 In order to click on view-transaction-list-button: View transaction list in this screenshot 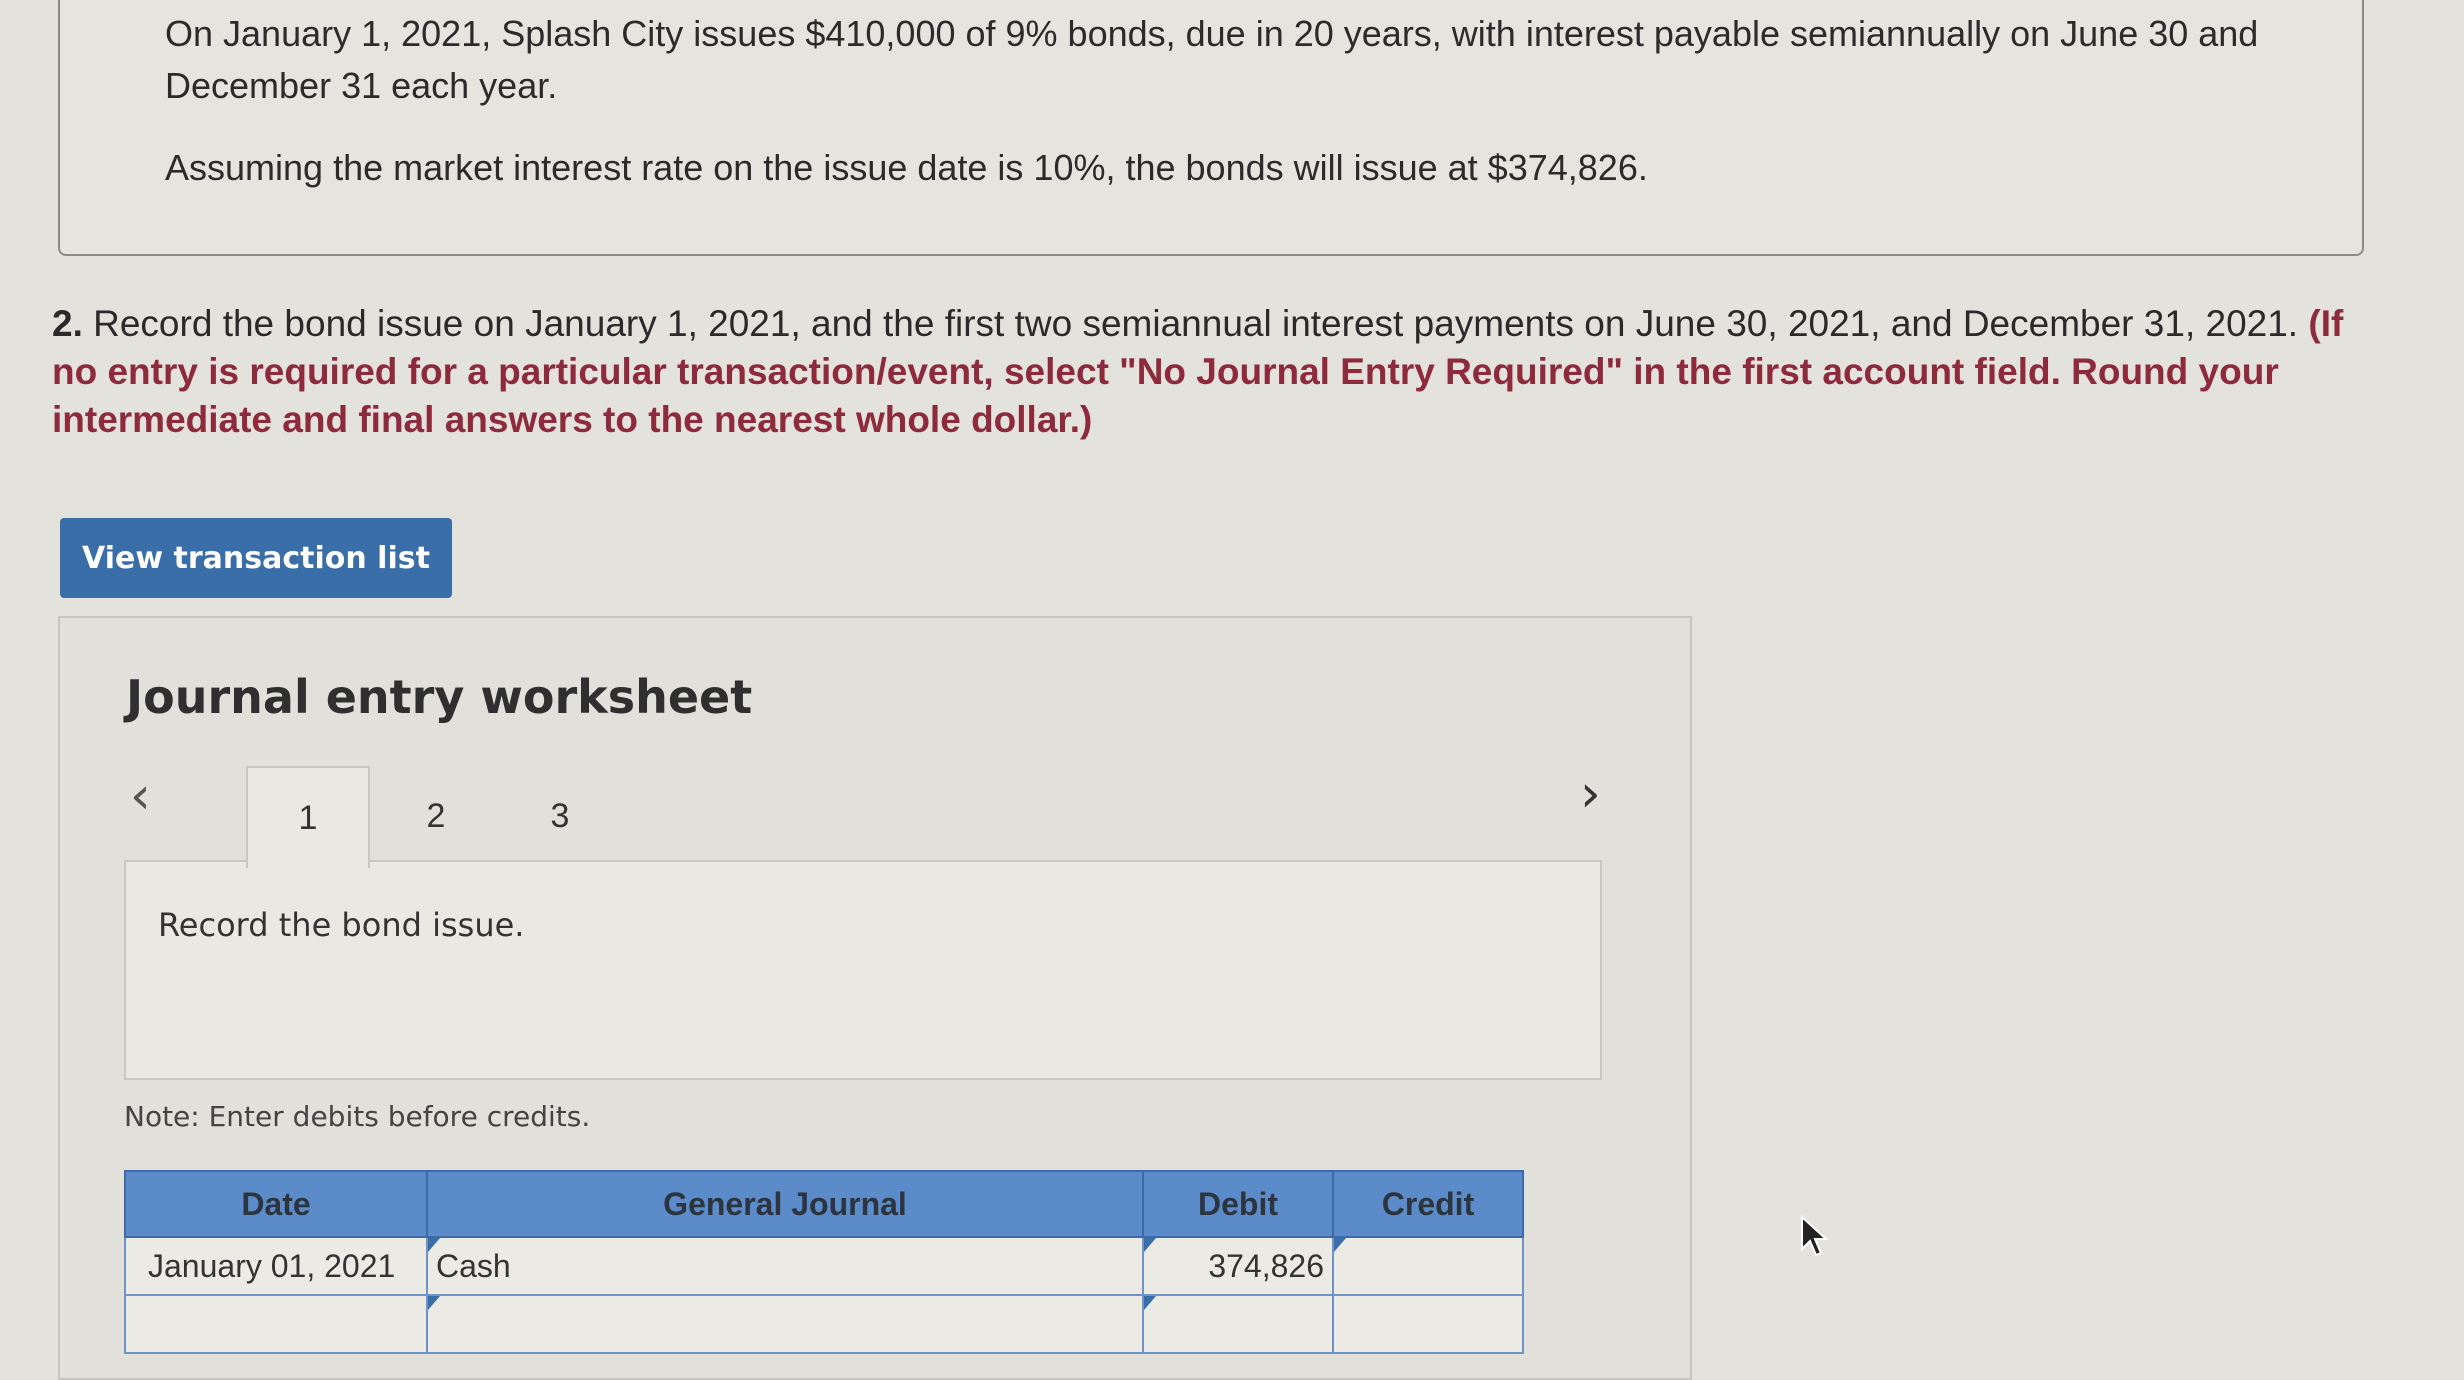, I will do `click(256, 558)`.